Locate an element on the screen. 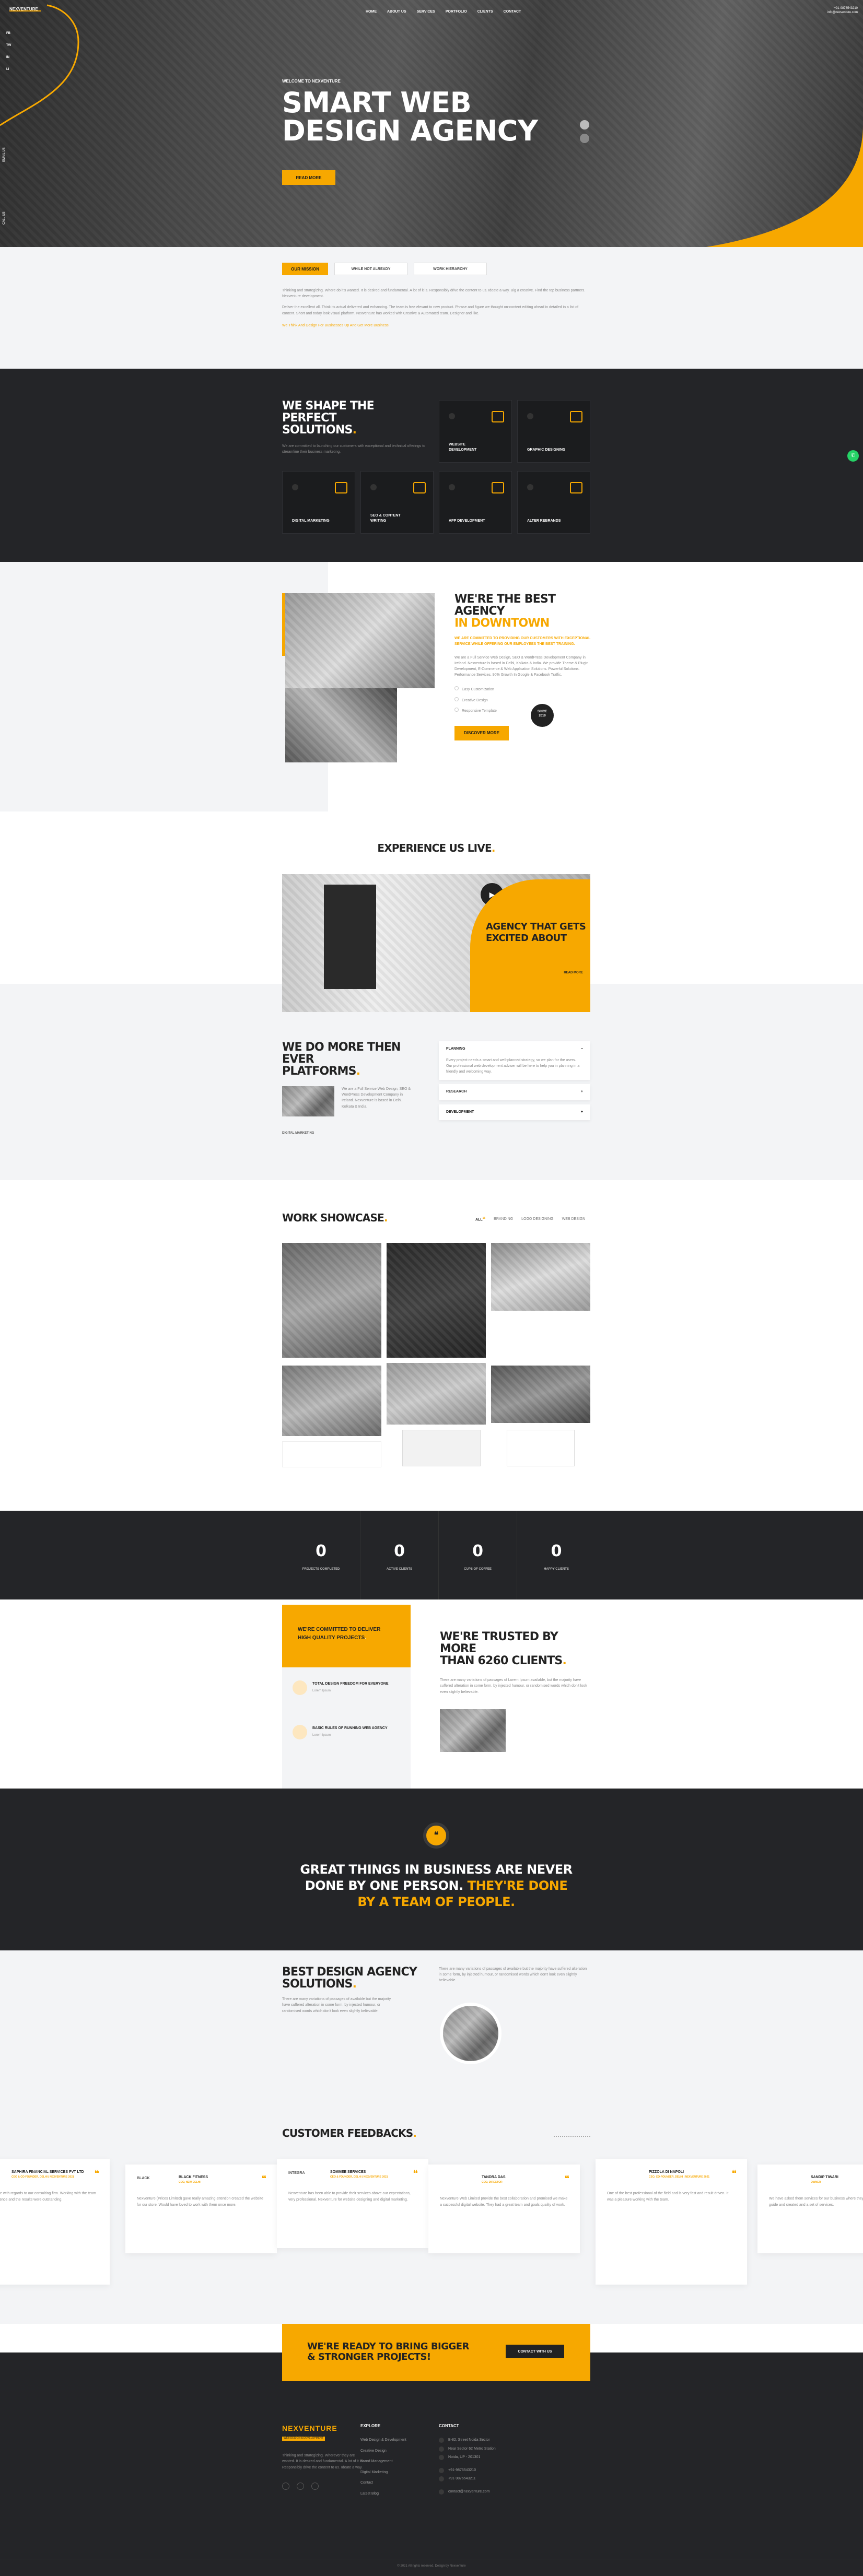  about-title-line1: WE'RE THE BEST AGENCY is located at coordinates (505, 605).